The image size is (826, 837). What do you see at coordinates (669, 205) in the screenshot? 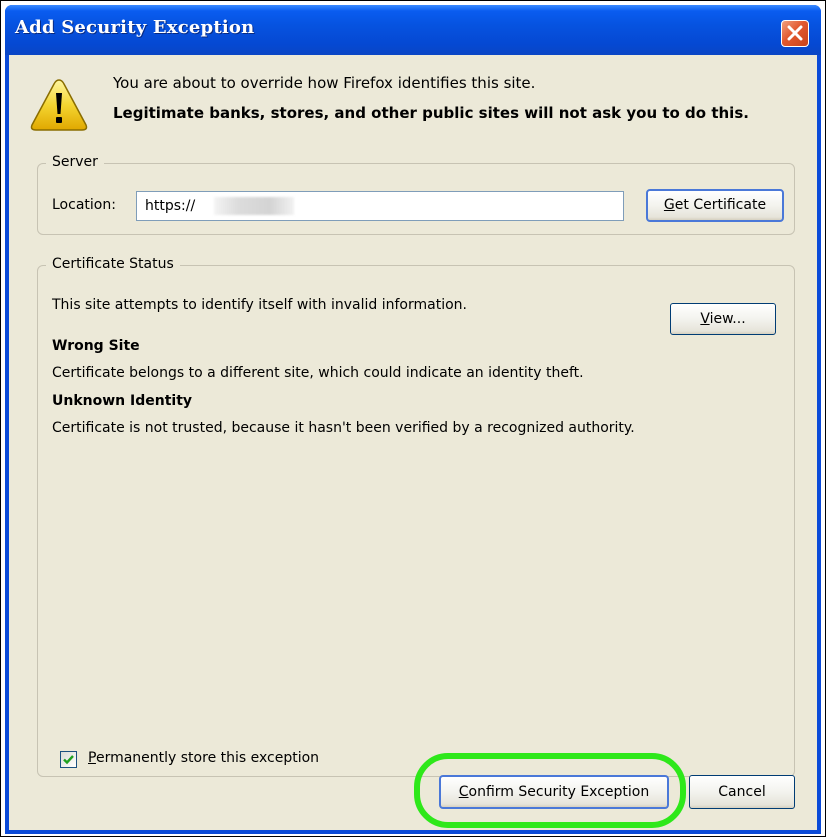
I see `get-certificate-accesskey: G` at bounding box center [669, 205].